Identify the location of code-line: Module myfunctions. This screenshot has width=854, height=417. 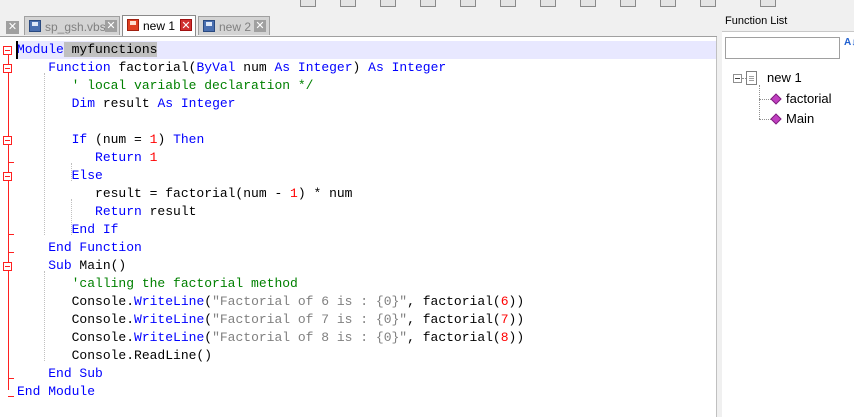
(366, 50).